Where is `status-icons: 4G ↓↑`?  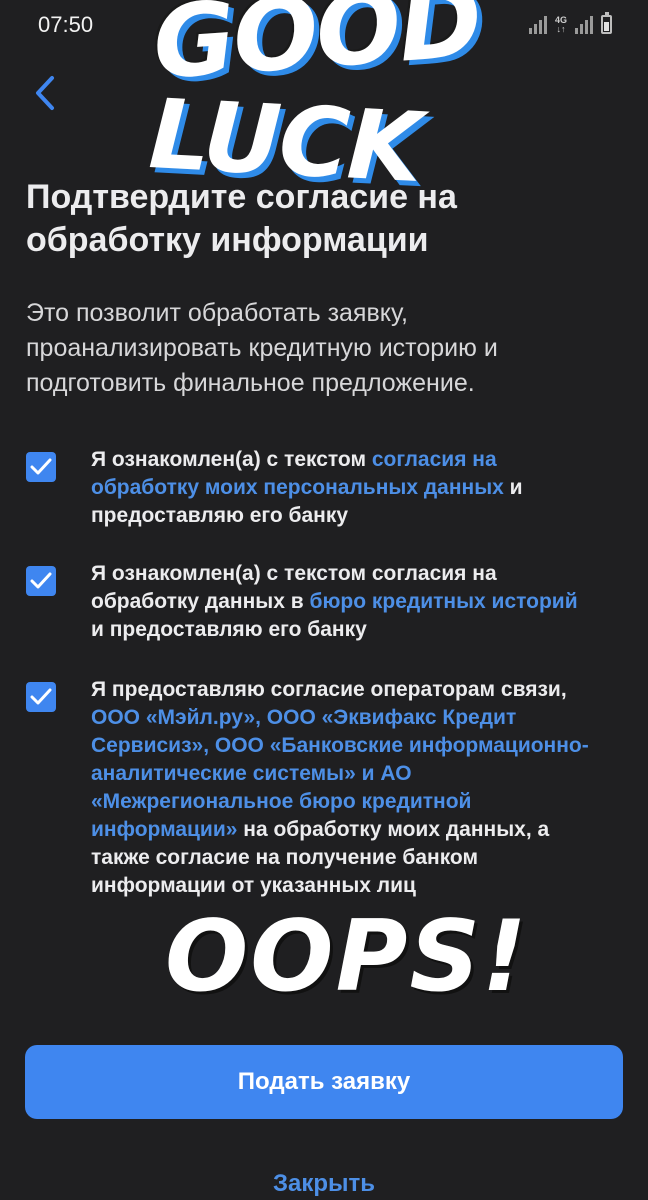 status-icons: 4G ↓↑ is located at coordinates (570, 23).